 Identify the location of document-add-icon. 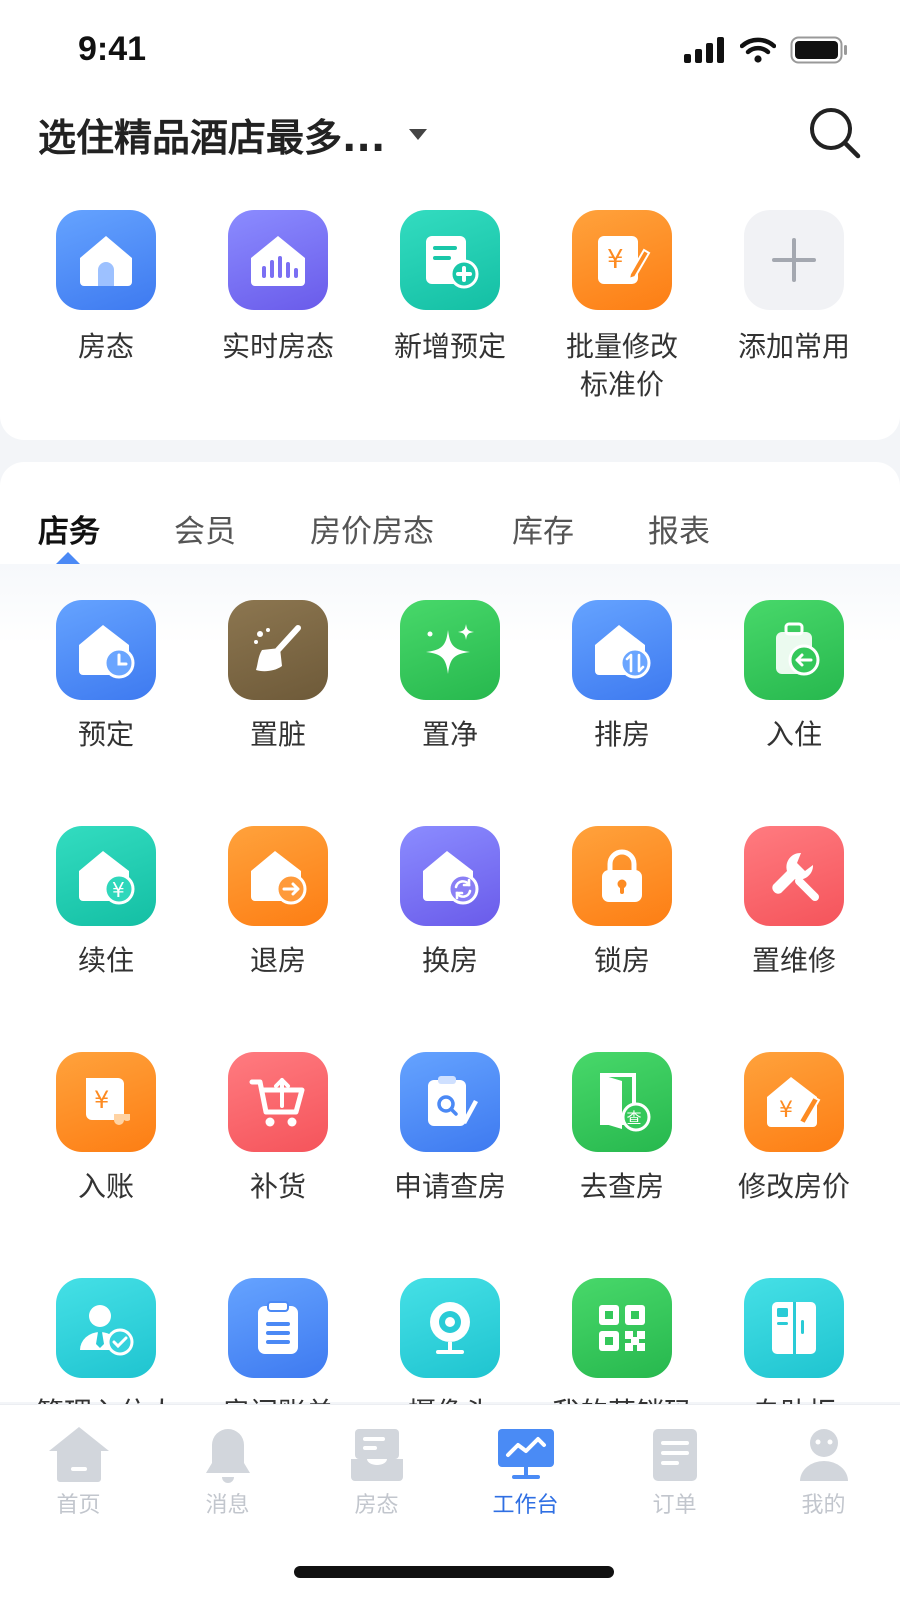
(450, 260).